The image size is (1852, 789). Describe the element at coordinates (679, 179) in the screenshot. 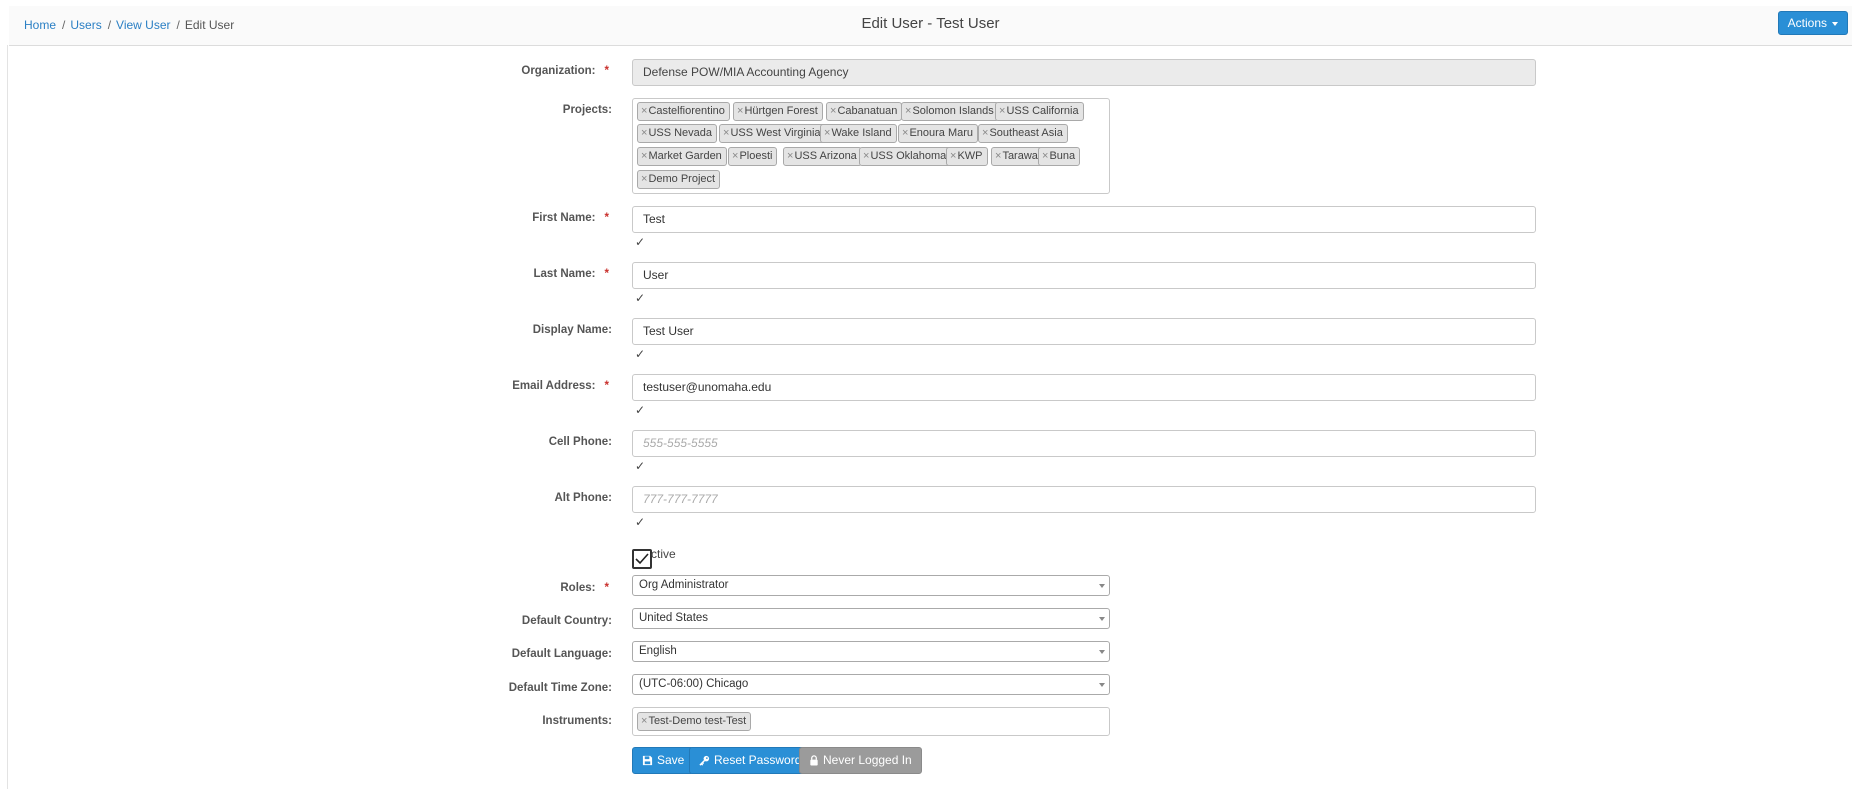

I see `project-tag: ×Demo Project` at that location.